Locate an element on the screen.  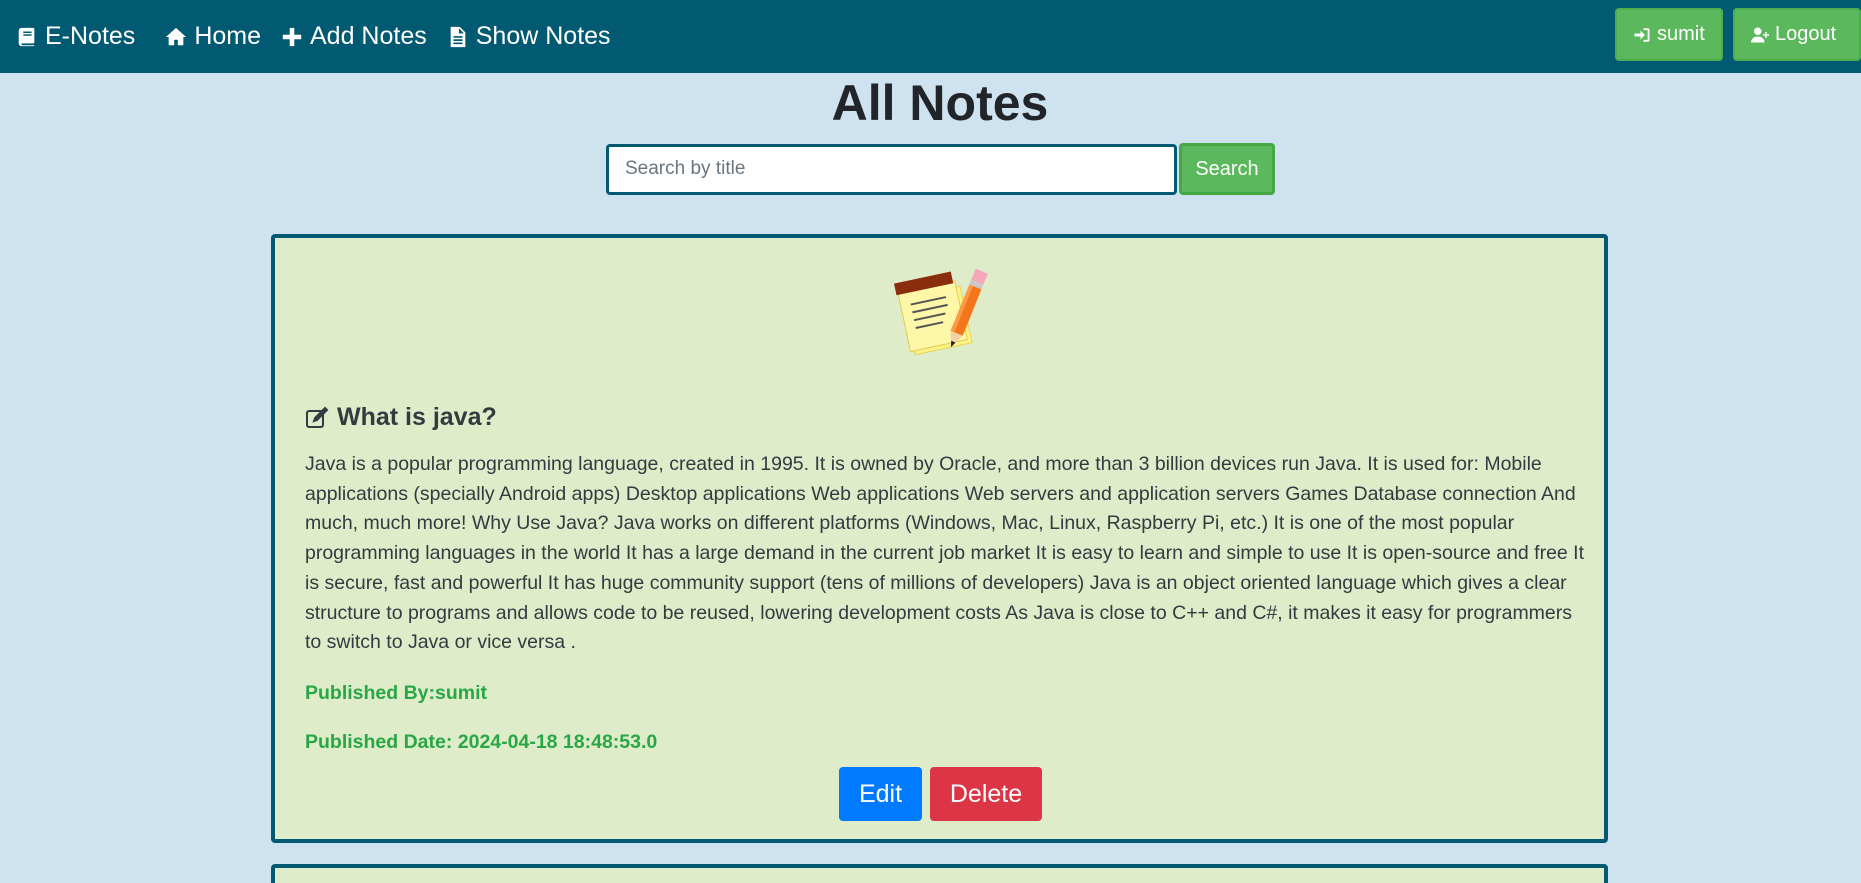
search-button: Search is located at coordinates (1227, 169).